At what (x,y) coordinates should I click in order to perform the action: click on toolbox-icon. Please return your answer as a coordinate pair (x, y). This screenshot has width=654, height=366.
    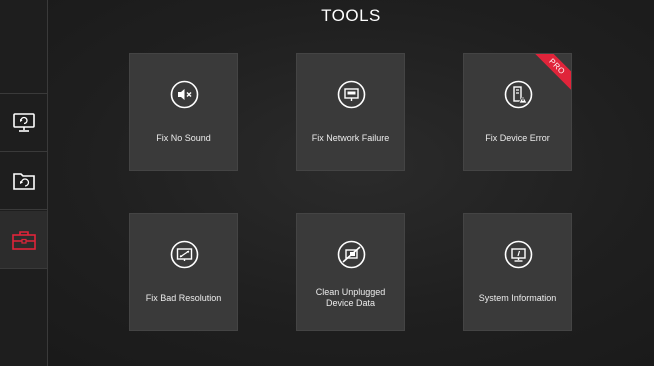
    Looking at the image, I should click on (24, 240).